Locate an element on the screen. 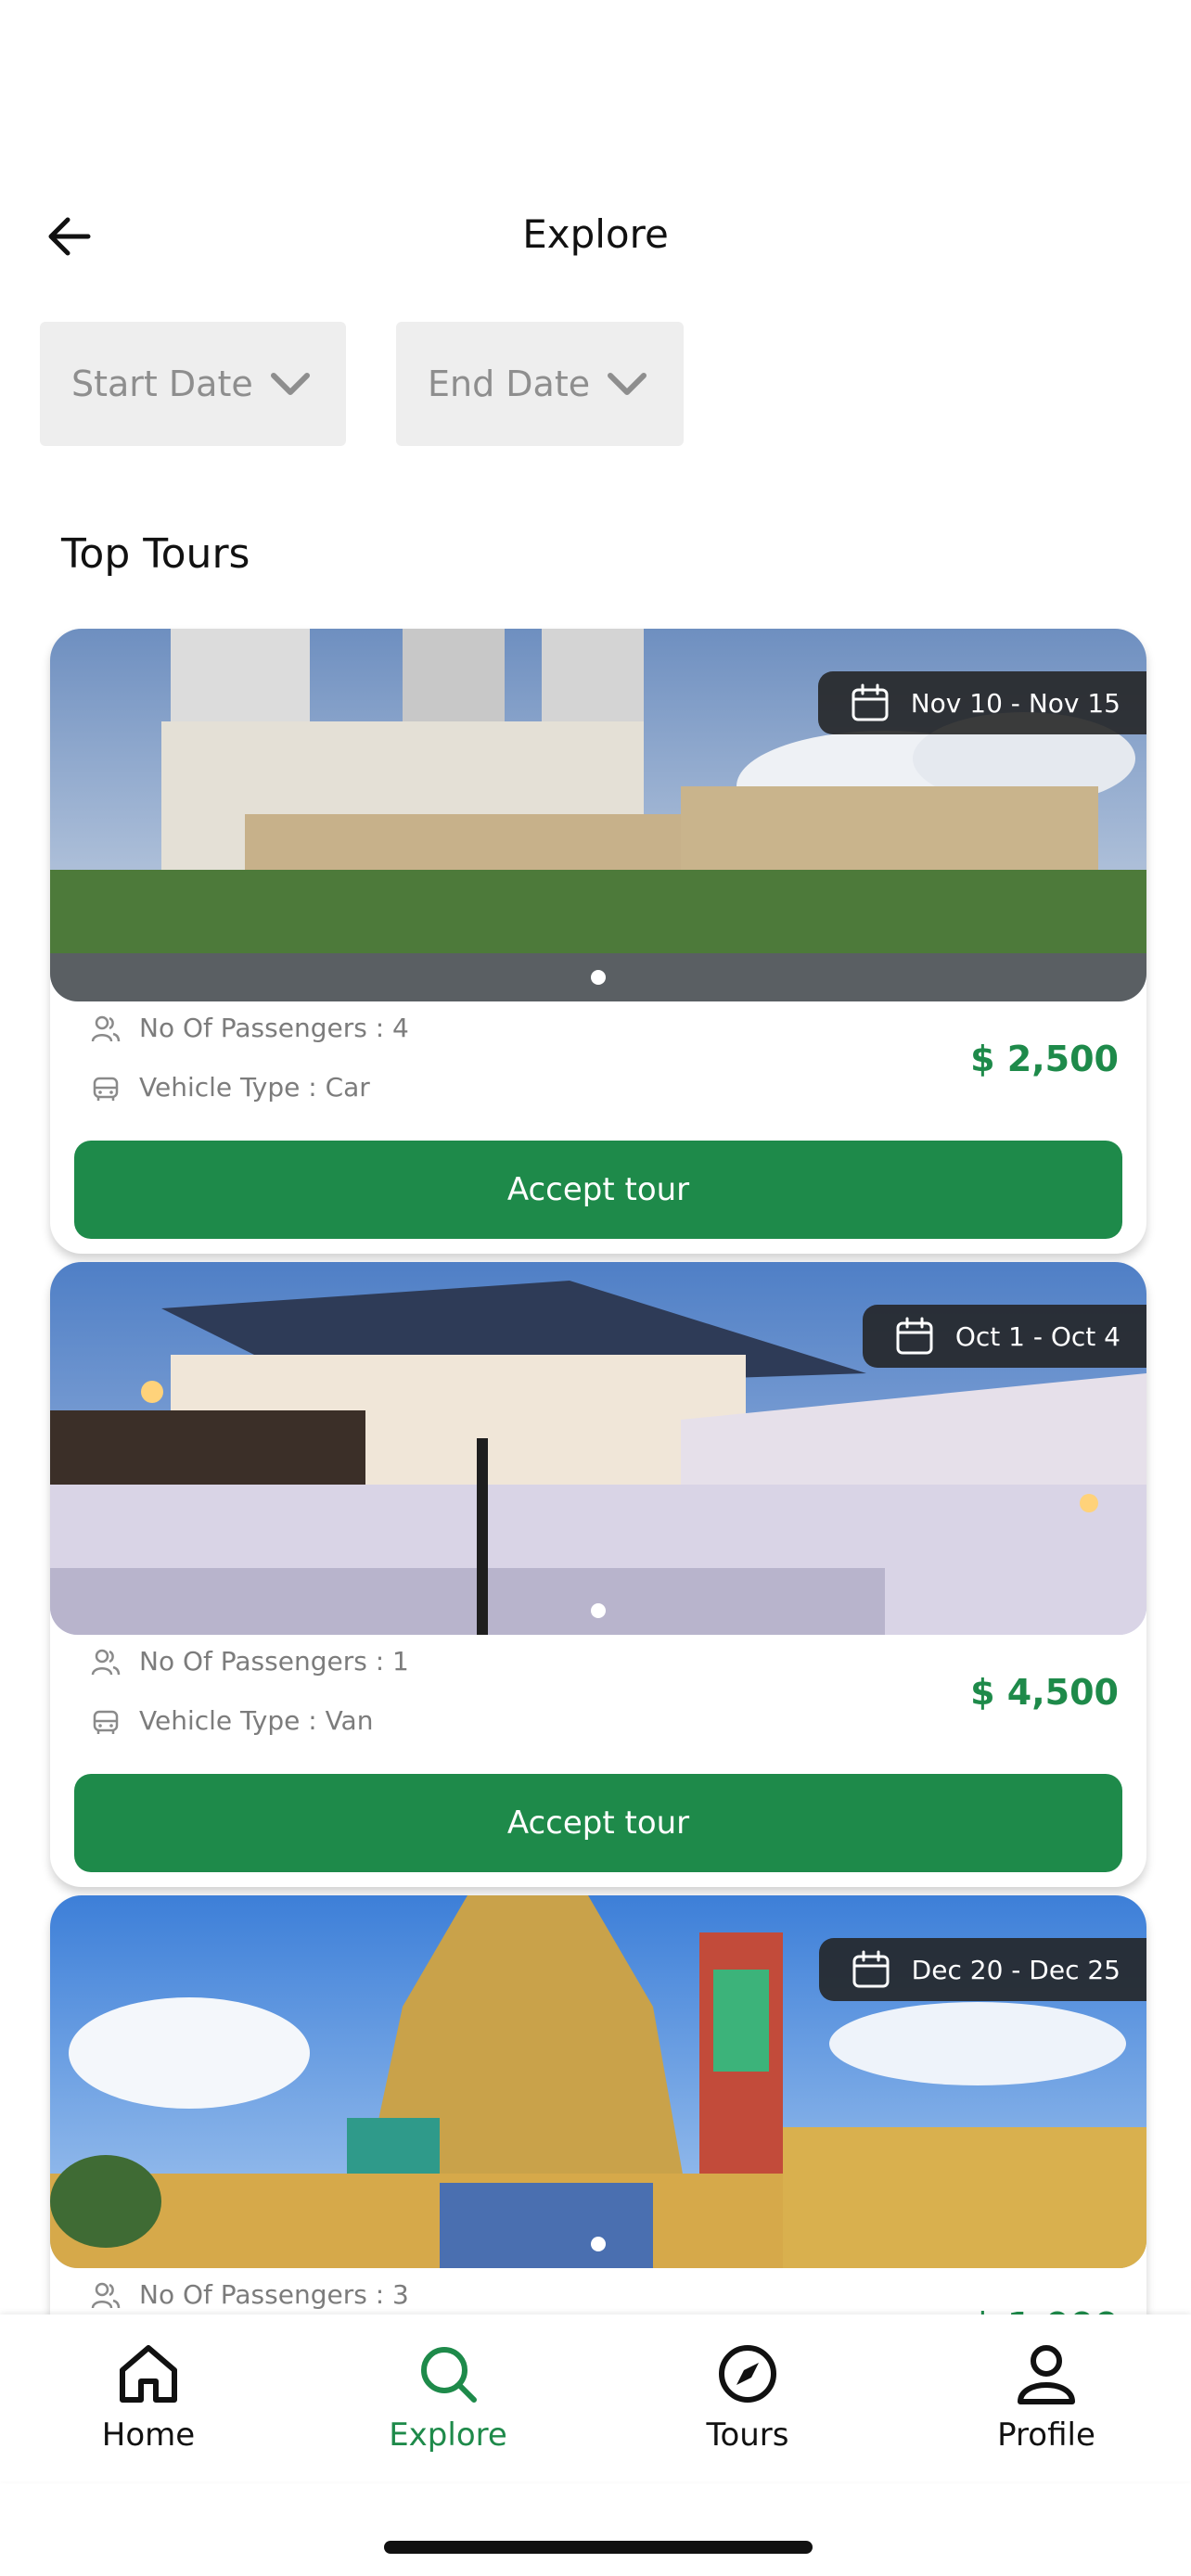 This screenshot has height=2576, width=1191. end-date-select: End Date is located at coordinates (540, 384).